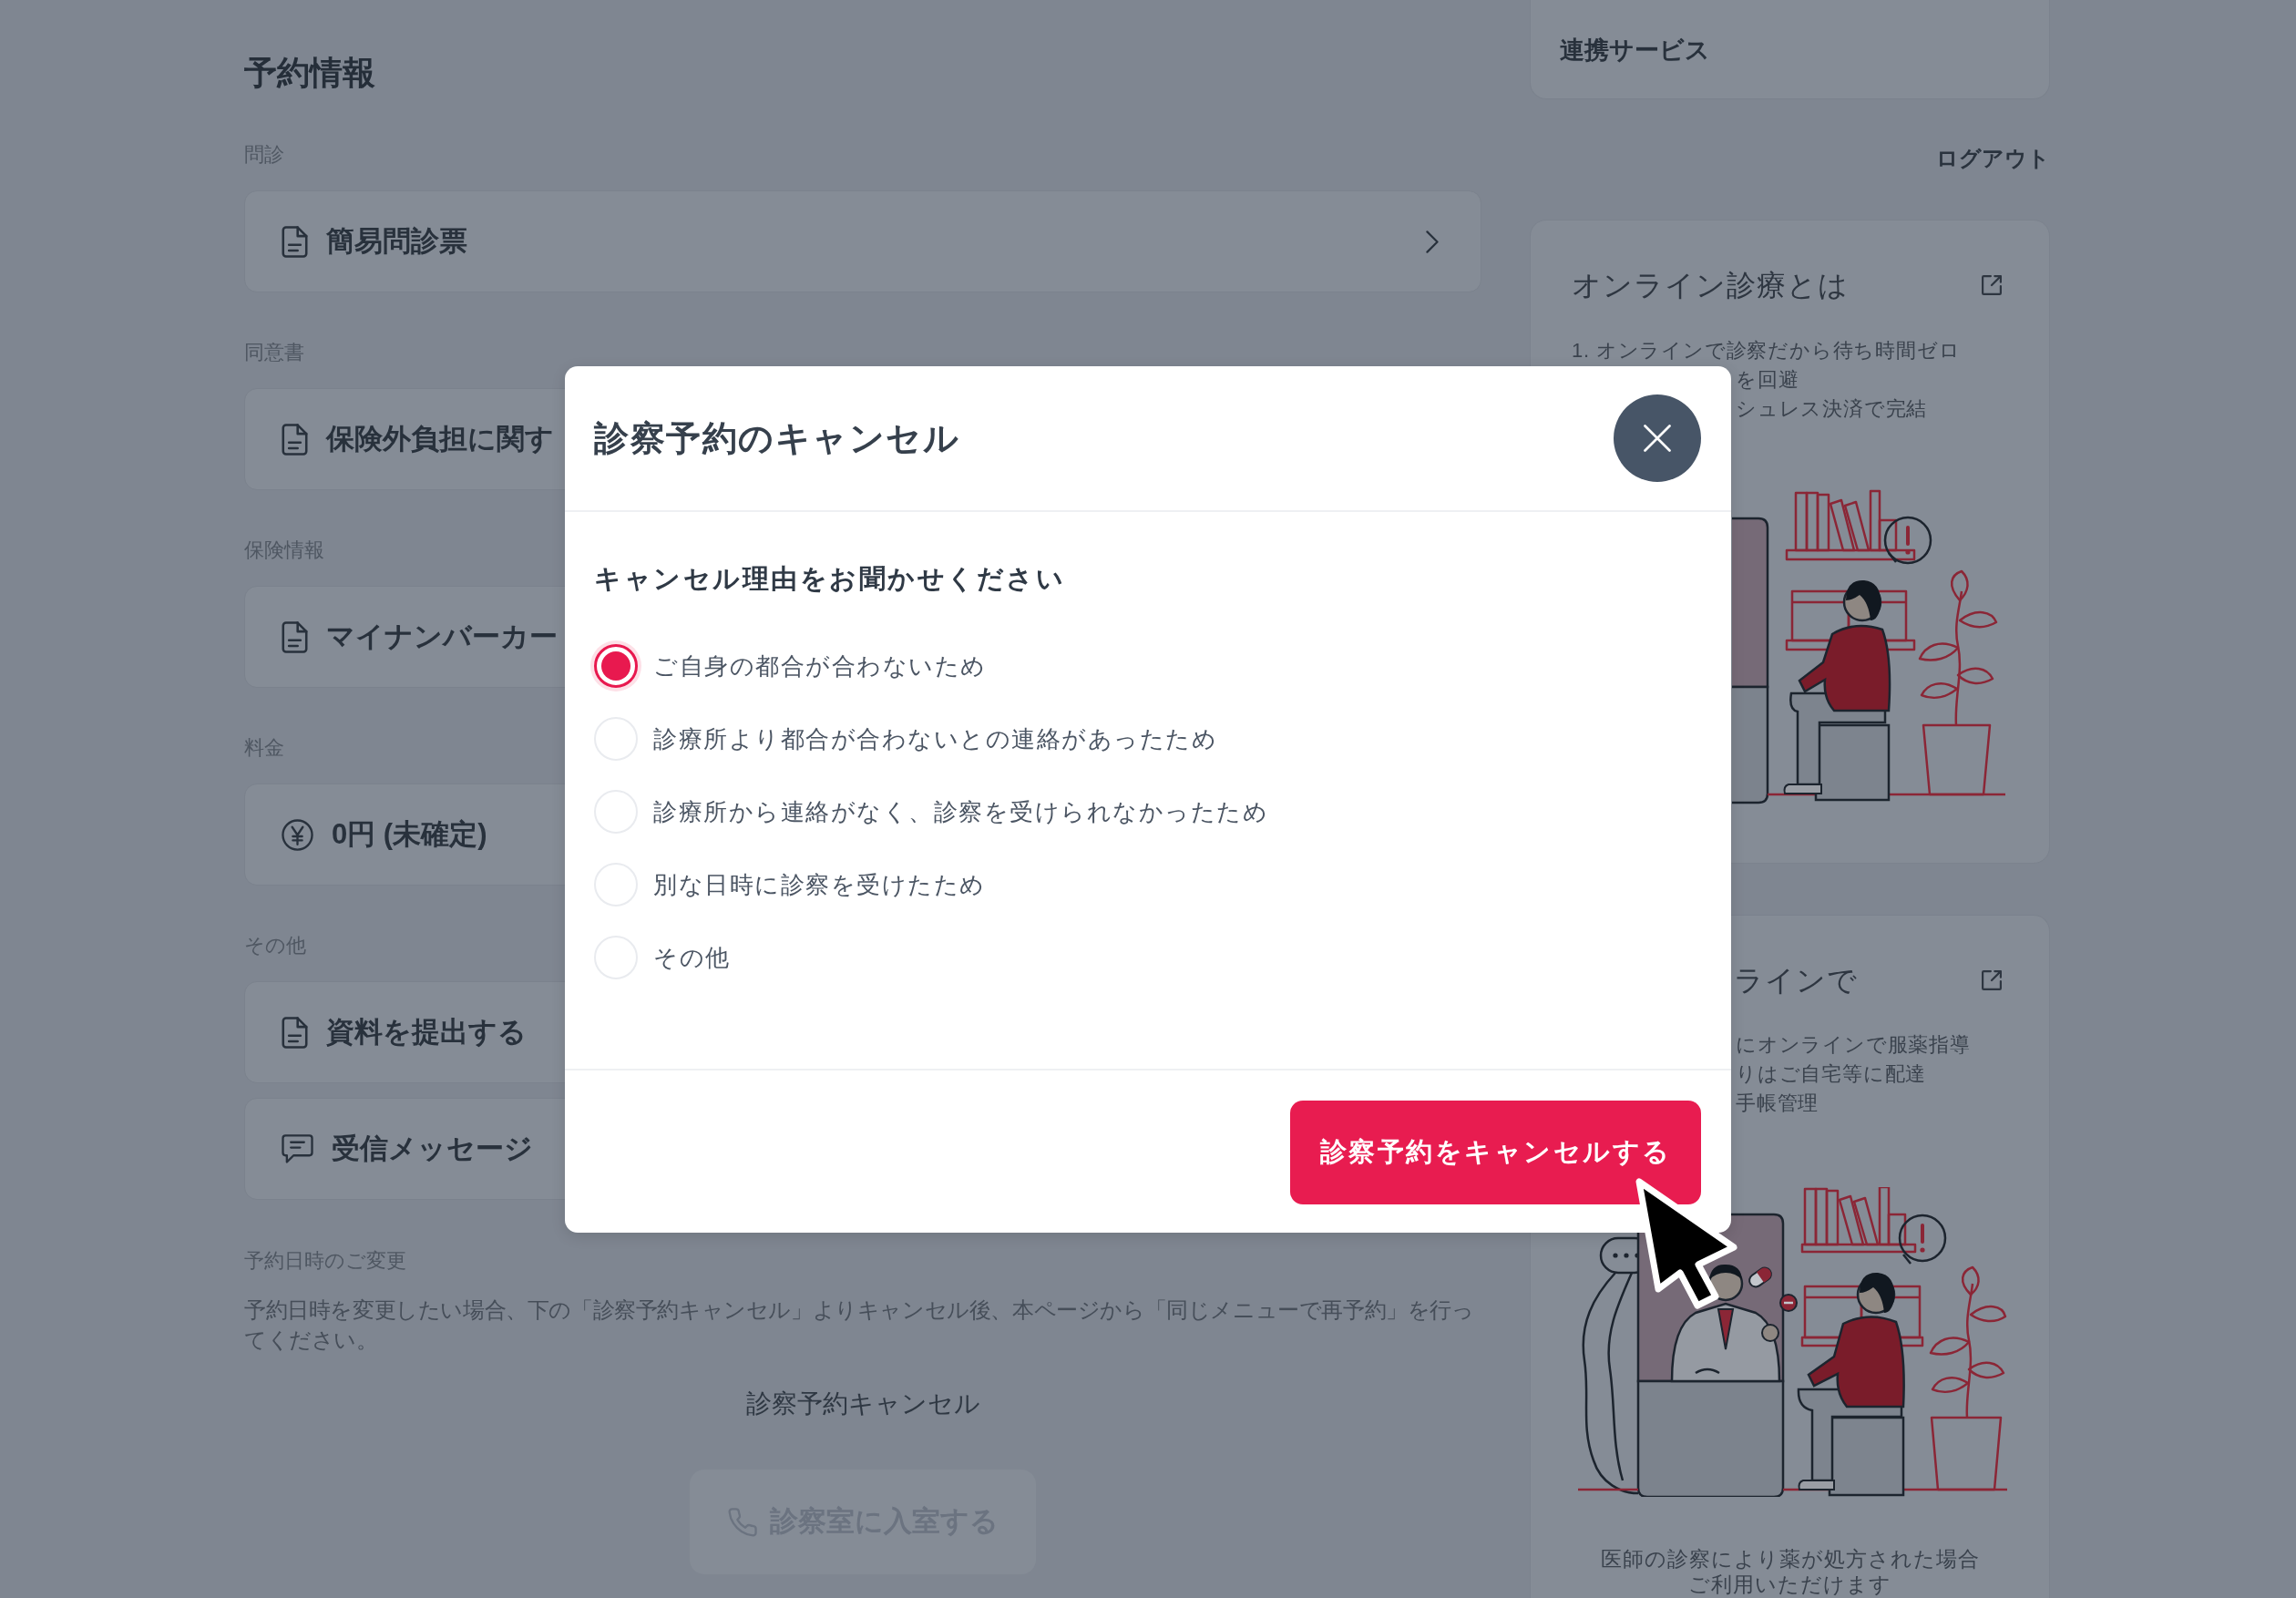  I want to click on cancel-reason-option: 診療所より都合が合わないとの連絡があったため, so click(905, 739).